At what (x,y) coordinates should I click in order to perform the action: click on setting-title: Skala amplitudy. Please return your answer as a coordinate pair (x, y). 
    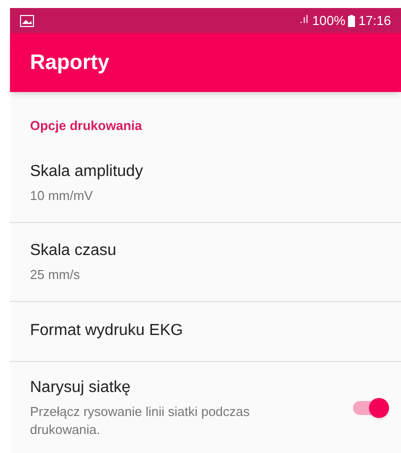
    Looking at the image, I should click on (208, 172).